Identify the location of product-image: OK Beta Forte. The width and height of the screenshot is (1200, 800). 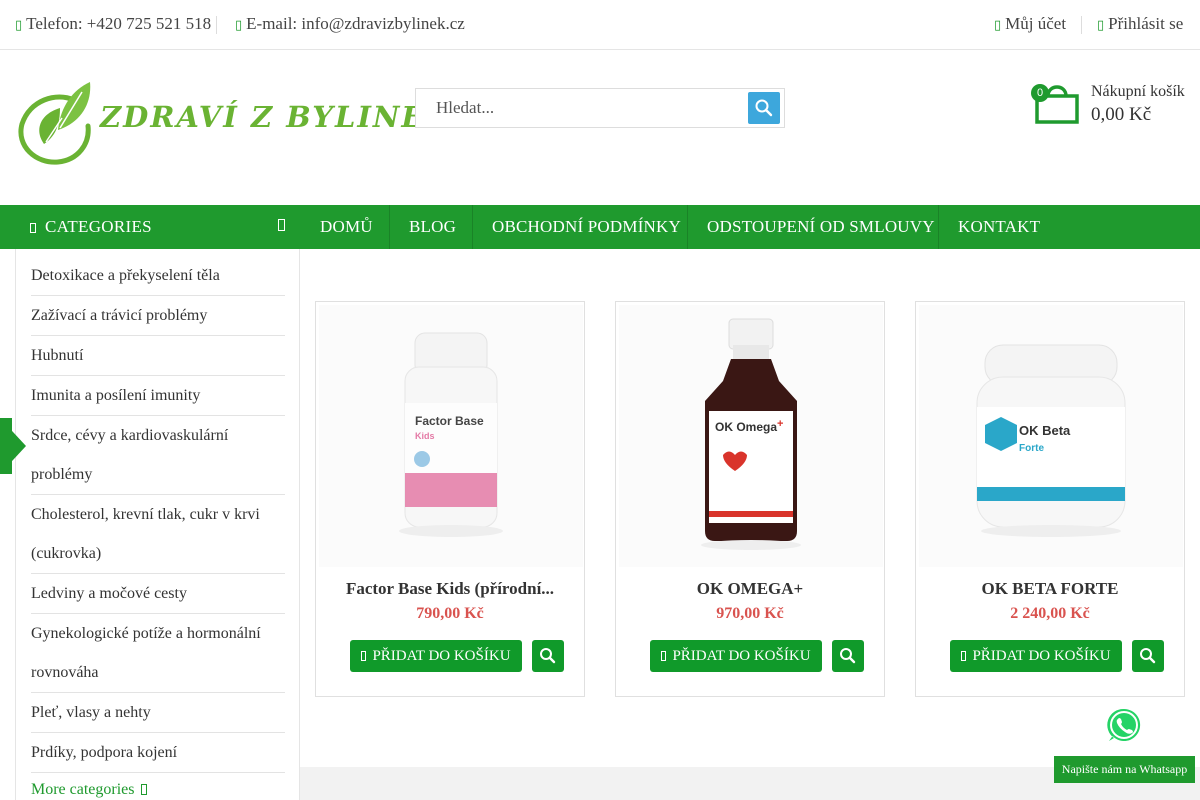
(1051, 436).